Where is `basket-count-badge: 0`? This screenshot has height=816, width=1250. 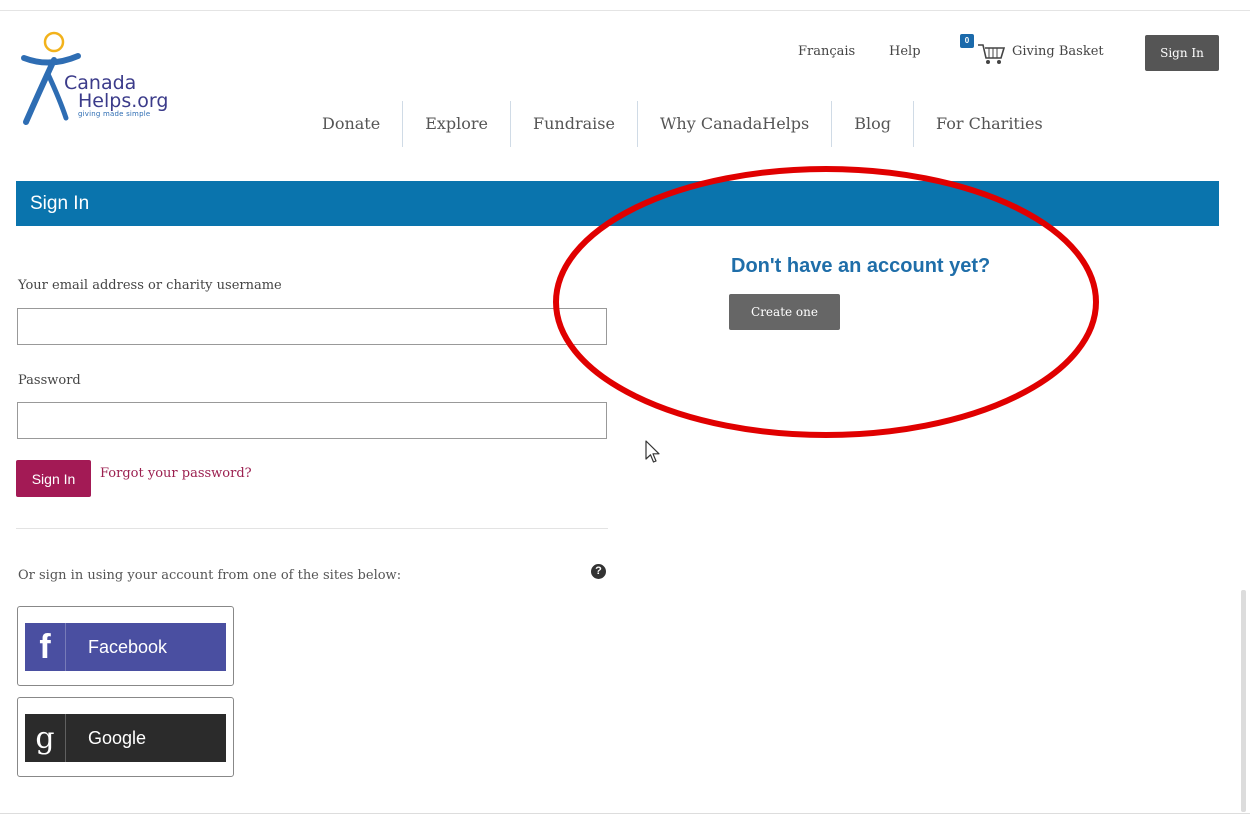 basket-count-badge: 0 is located at coordinates (967, 41).